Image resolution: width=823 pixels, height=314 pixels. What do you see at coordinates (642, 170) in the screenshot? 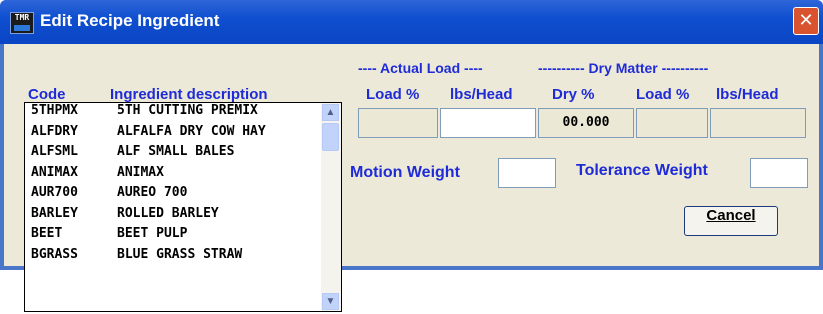
I see `tolerance-weight-label: Tolerance Weight` at bounding box center [642, 170].